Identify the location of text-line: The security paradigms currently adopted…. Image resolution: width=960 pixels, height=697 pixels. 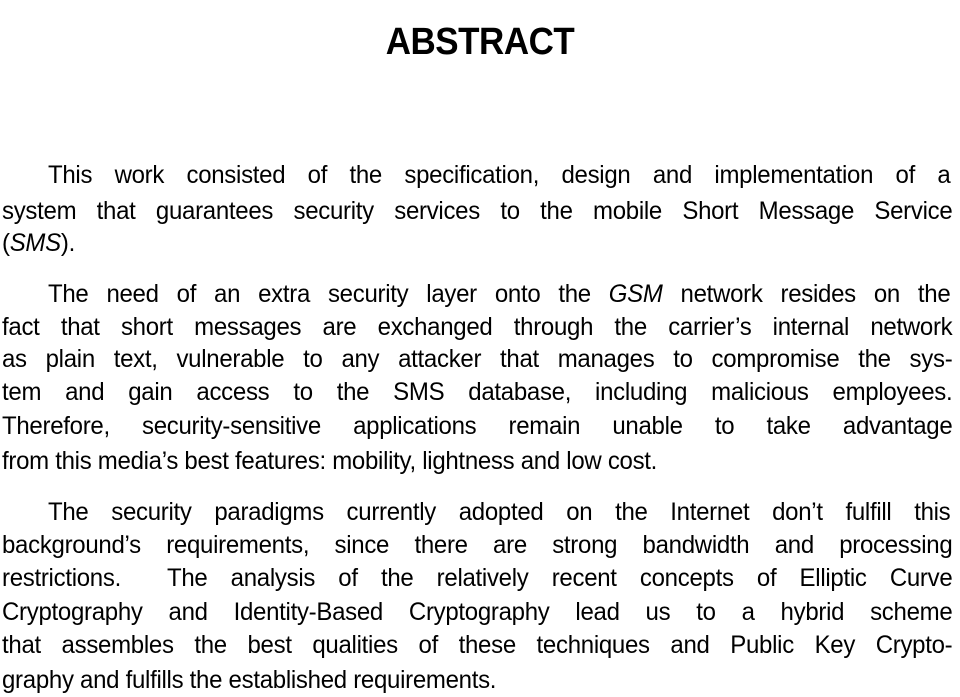
(499, 512).